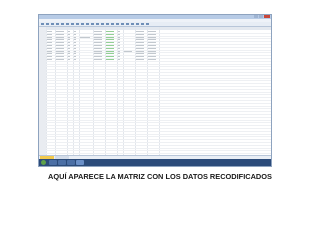  What do you see at coordinates (261, 16) in the screenshot?
I see `maximize-icon` at bounding box center [261, 16].